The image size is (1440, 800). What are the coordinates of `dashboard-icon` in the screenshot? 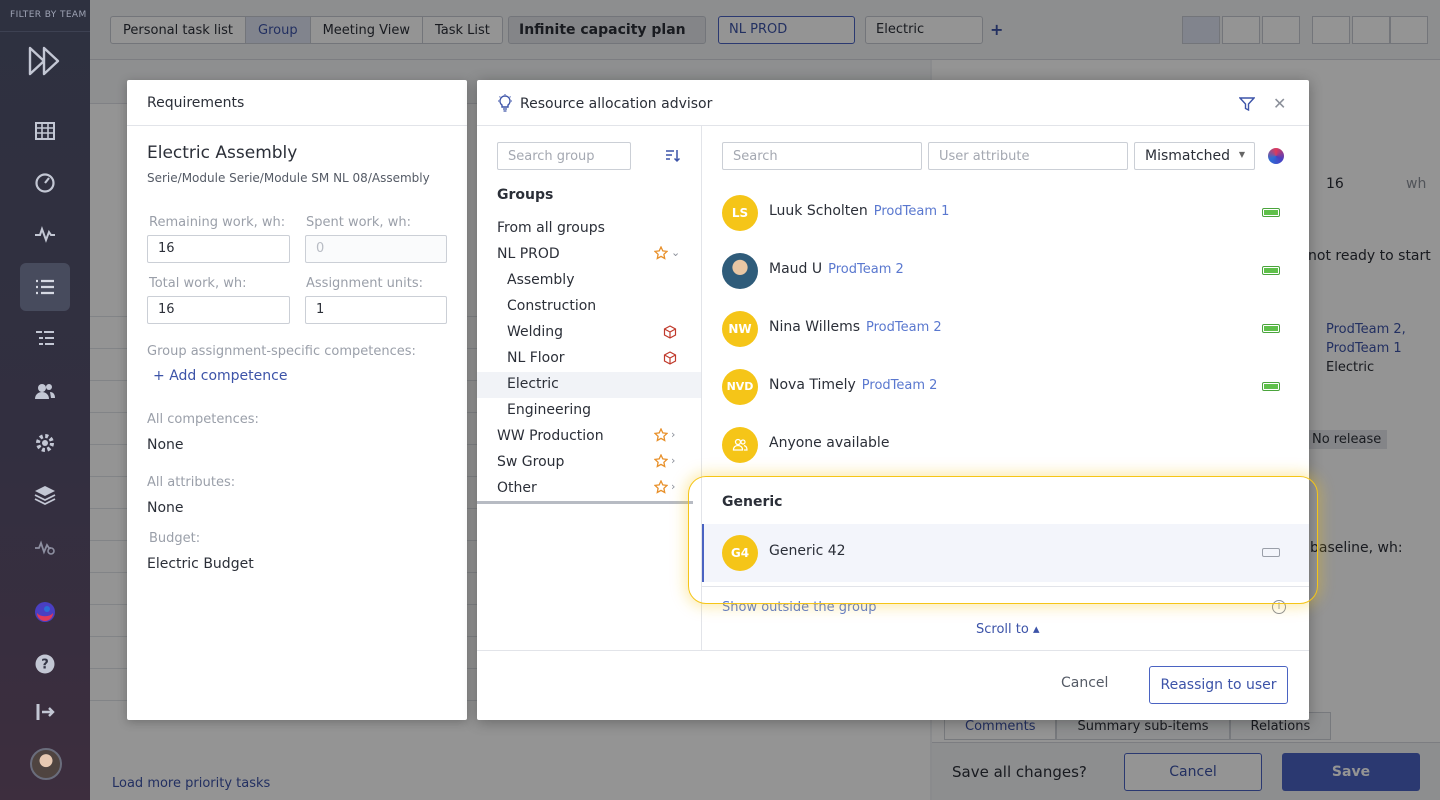 It's located at (45, 182).